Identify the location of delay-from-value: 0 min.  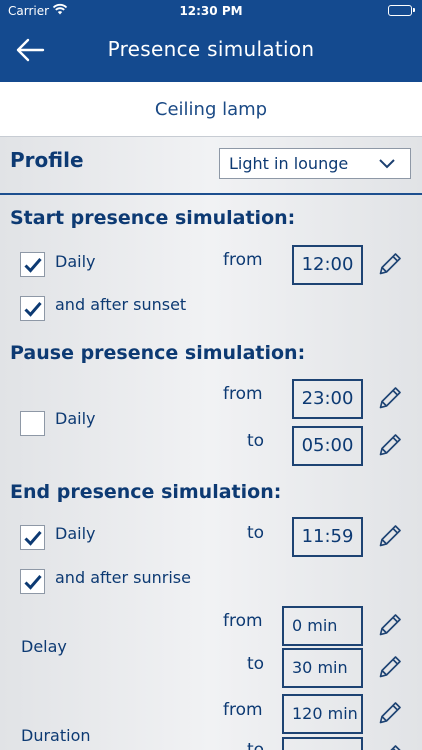
(322, 626).